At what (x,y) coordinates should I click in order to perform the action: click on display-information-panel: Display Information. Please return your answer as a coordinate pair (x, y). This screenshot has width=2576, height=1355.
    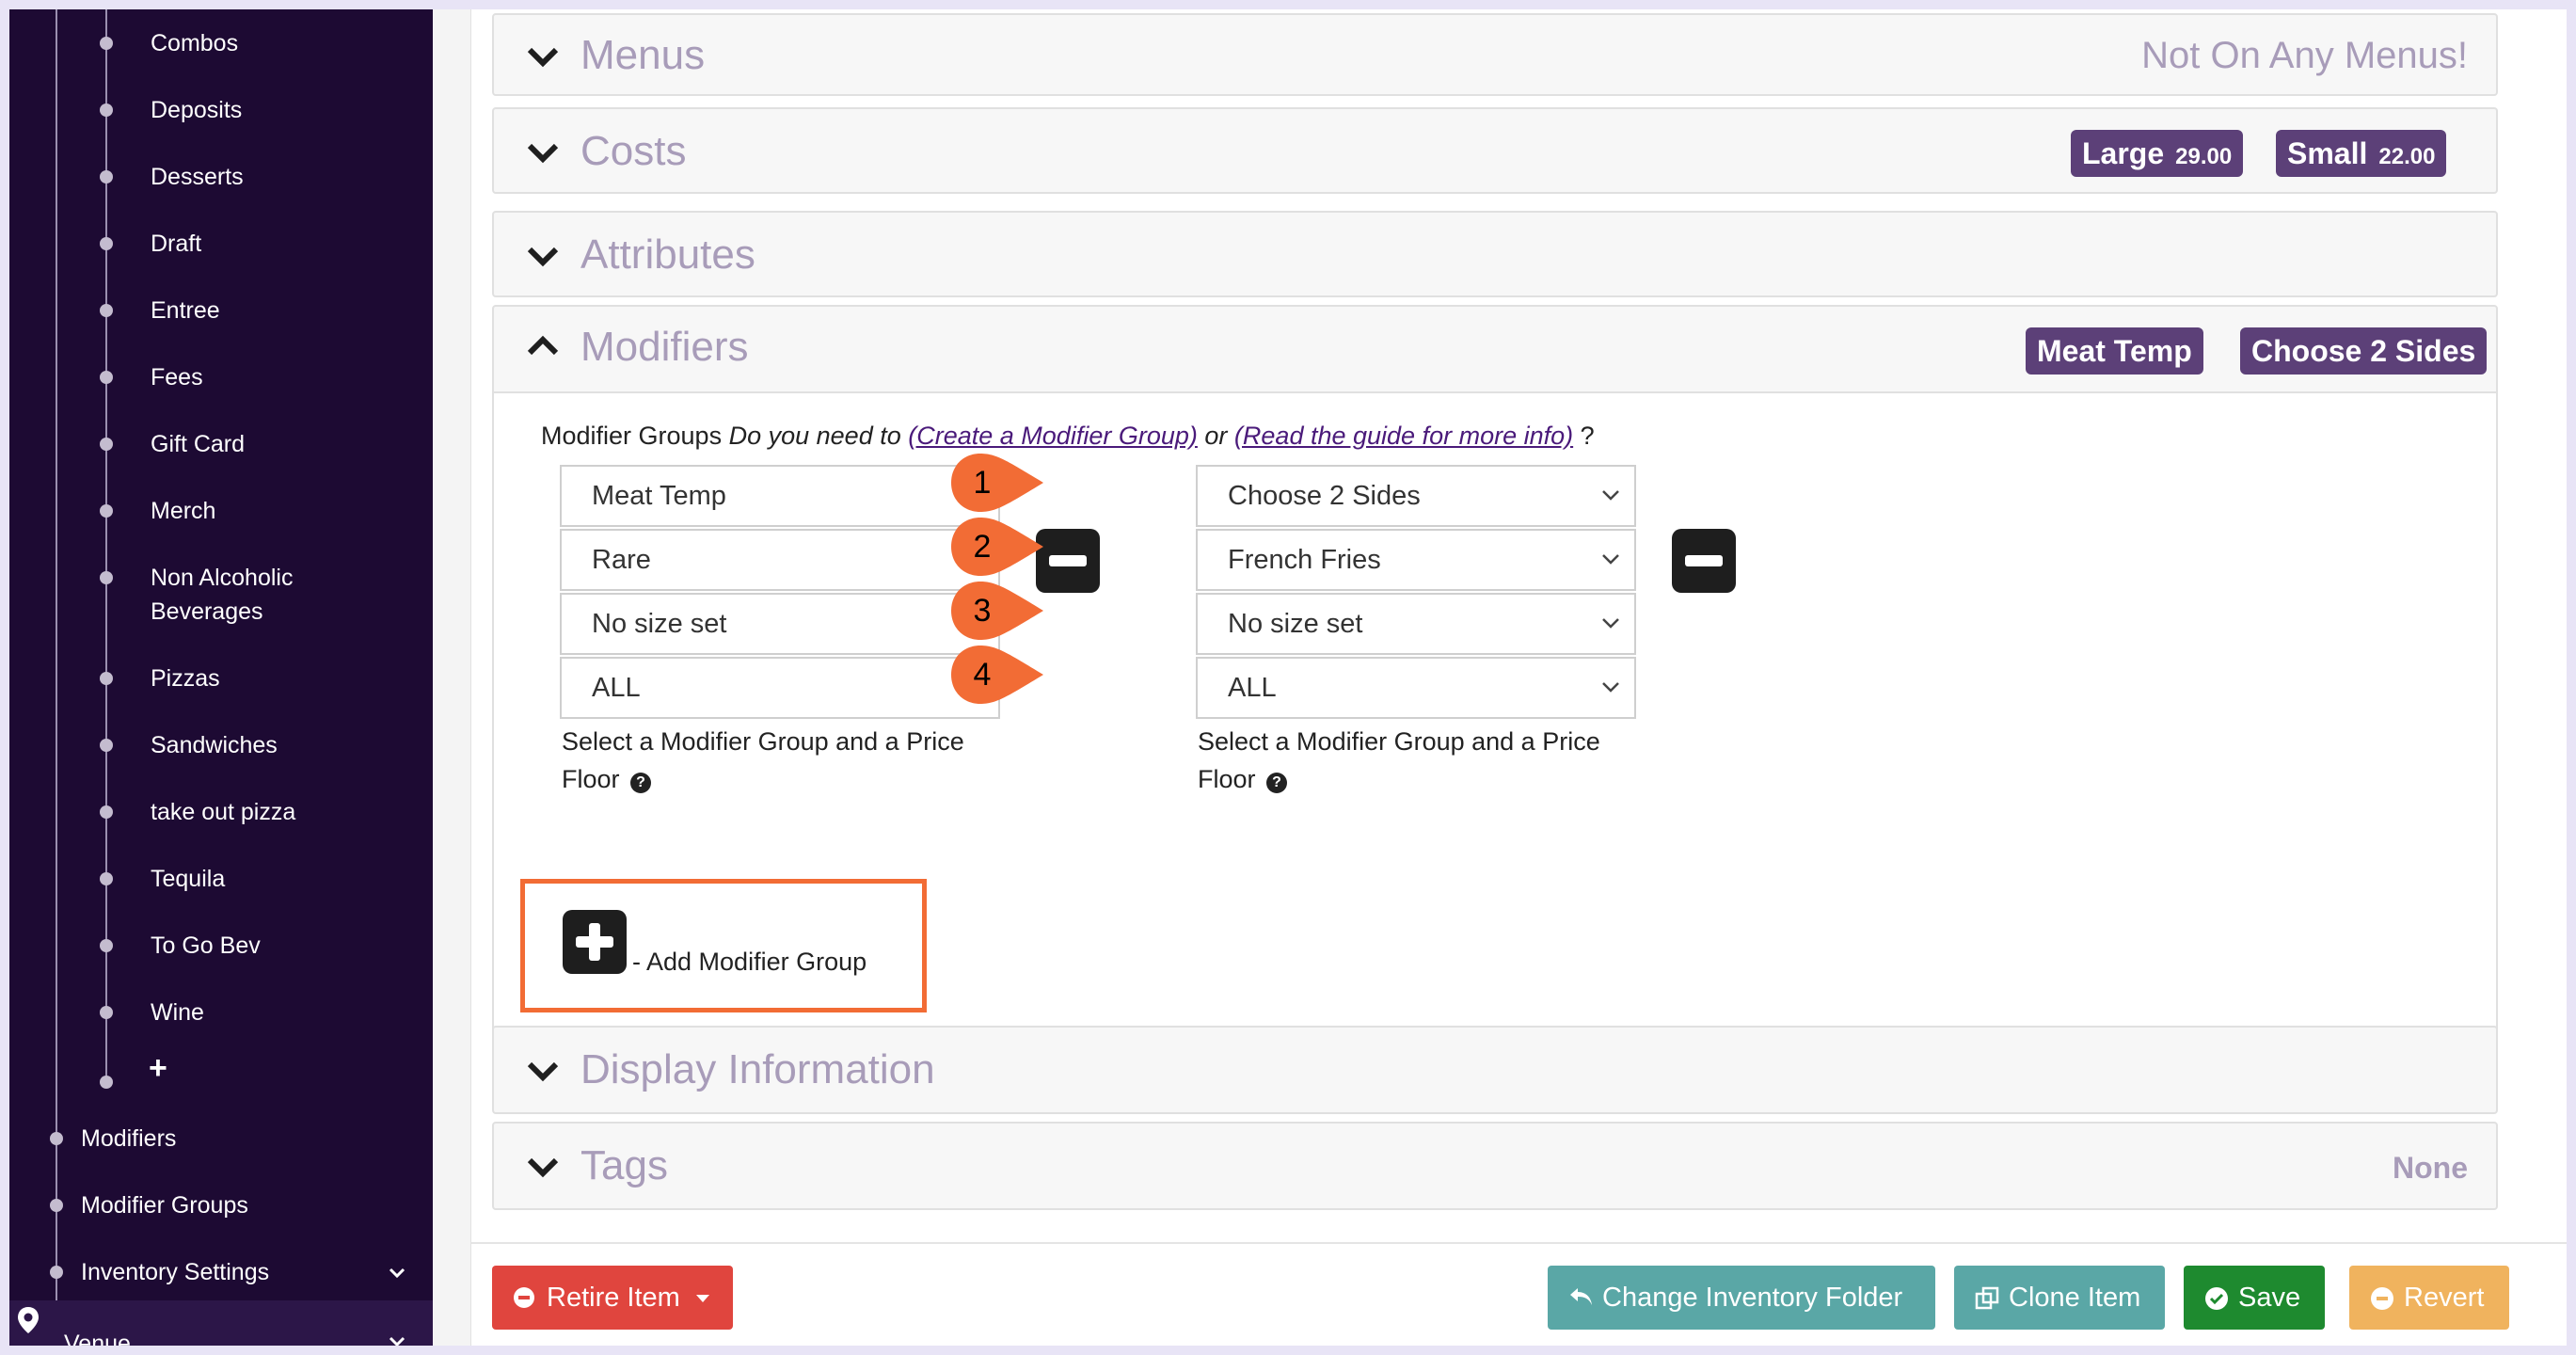
    Looking at the image, I should click on (1495, 1070).